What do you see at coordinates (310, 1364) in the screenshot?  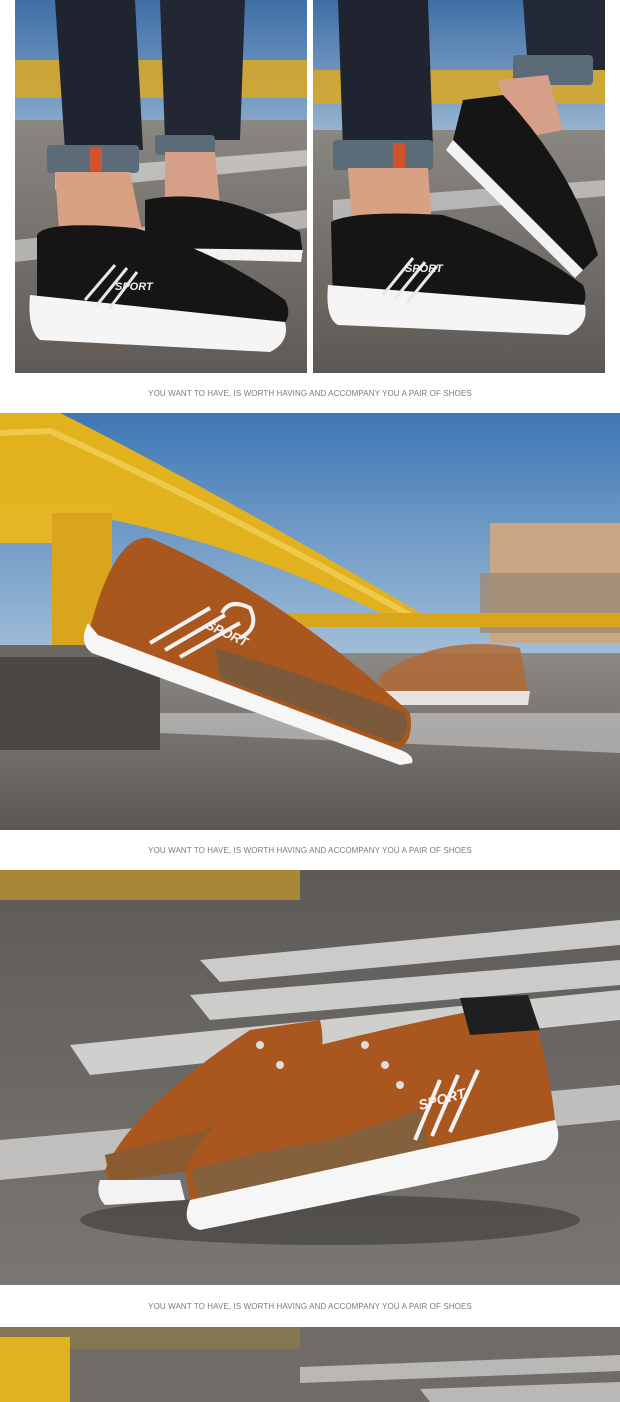 I see `photo-partial-bottom` at bounding box center [310, 1364].